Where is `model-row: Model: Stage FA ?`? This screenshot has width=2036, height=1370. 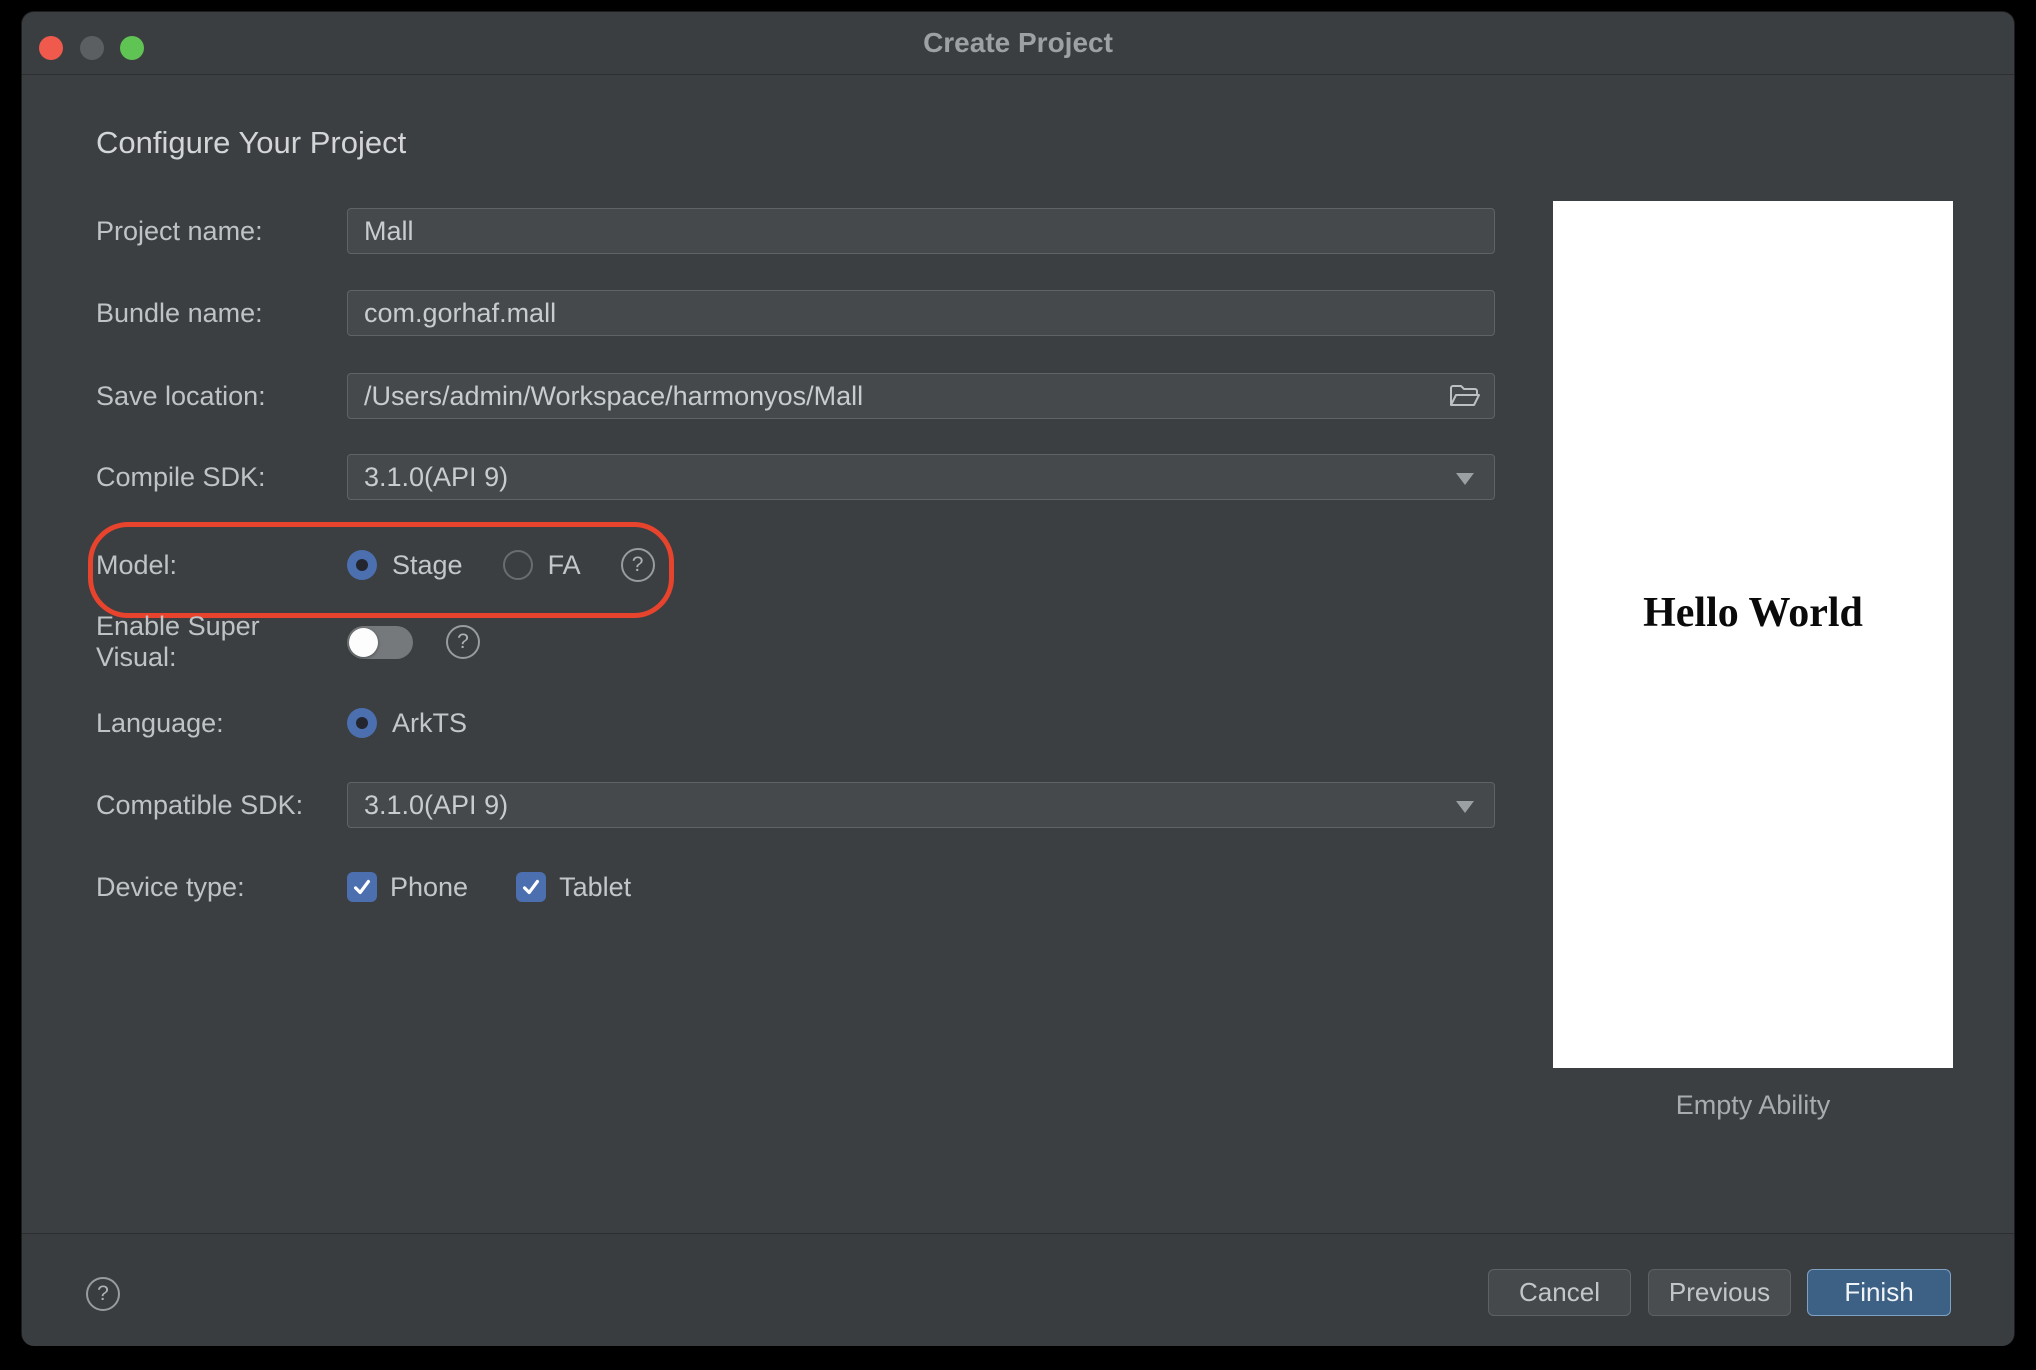
model-row: Model: Stage FA ? is located at coordinates (795, 565).